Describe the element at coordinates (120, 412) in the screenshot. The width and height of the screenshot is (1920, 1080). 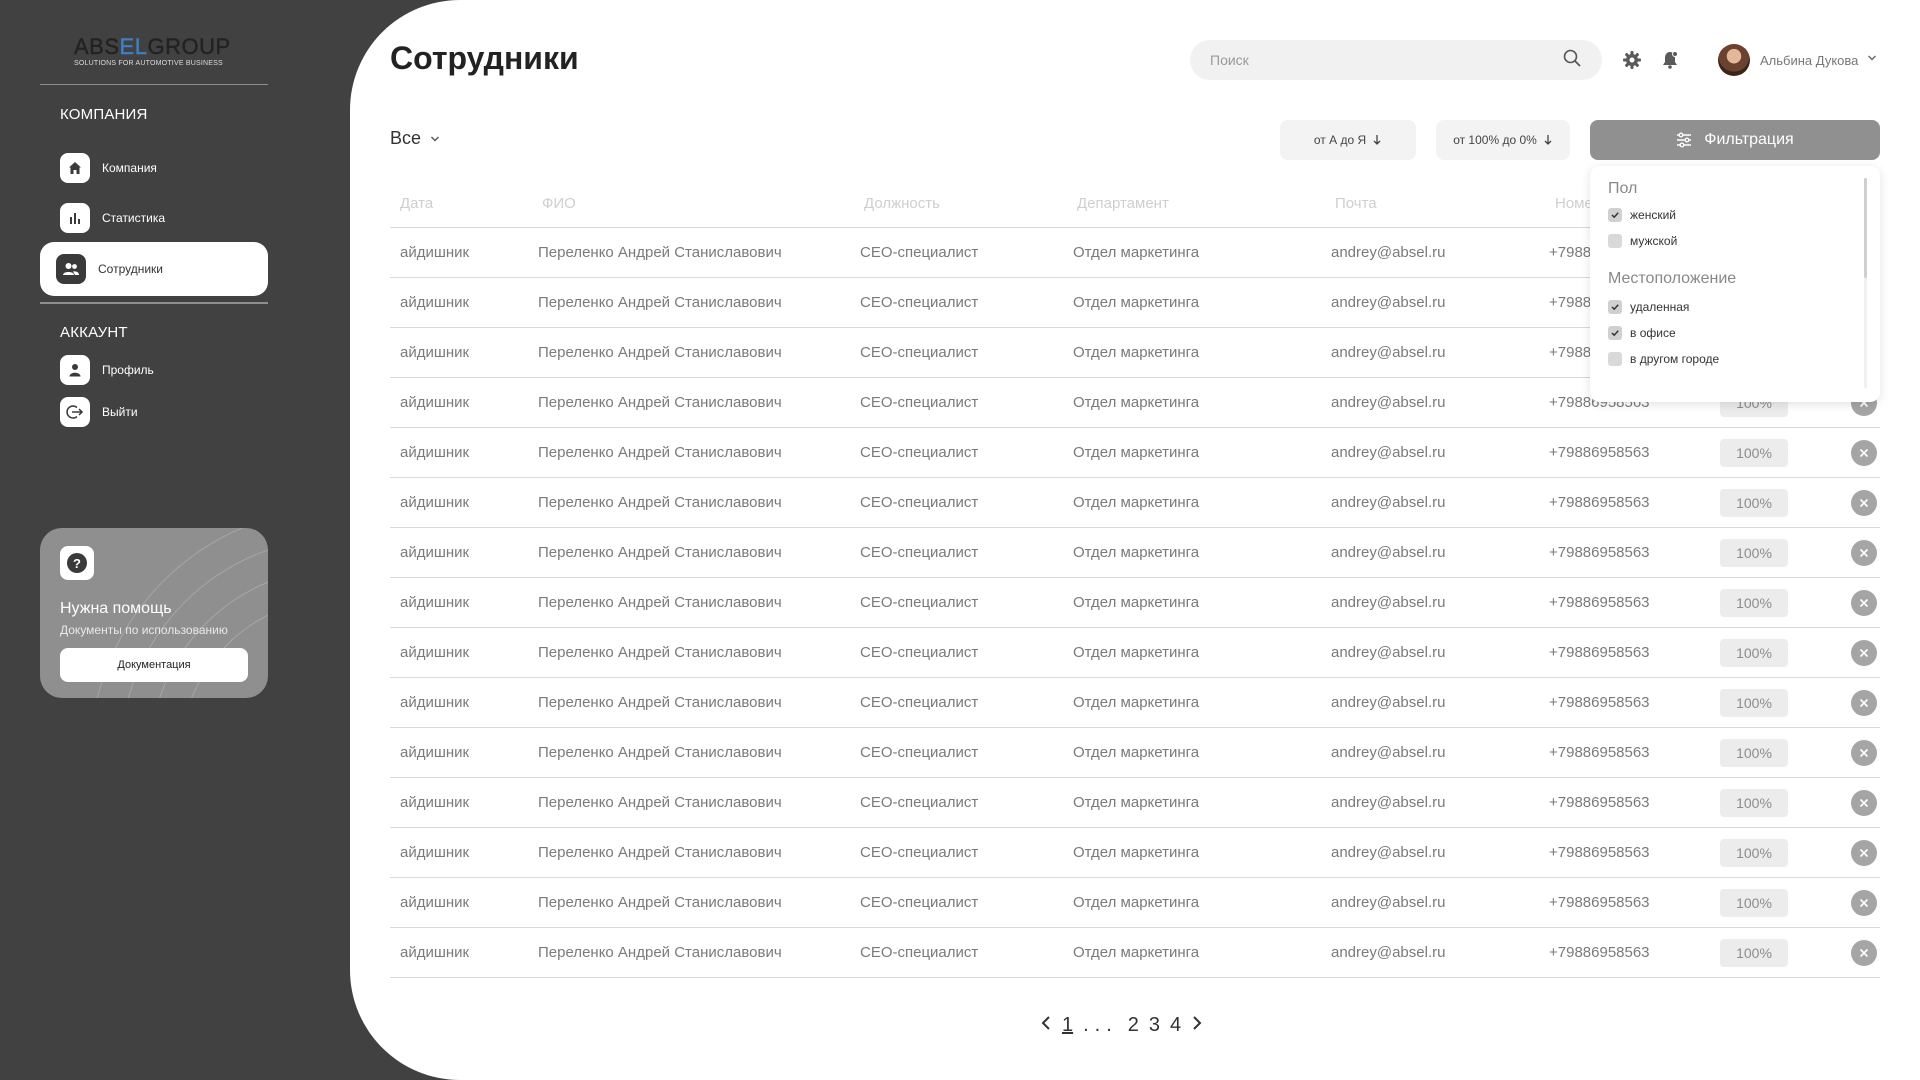
I see `sidebar-item-label: Выйти` at that location.